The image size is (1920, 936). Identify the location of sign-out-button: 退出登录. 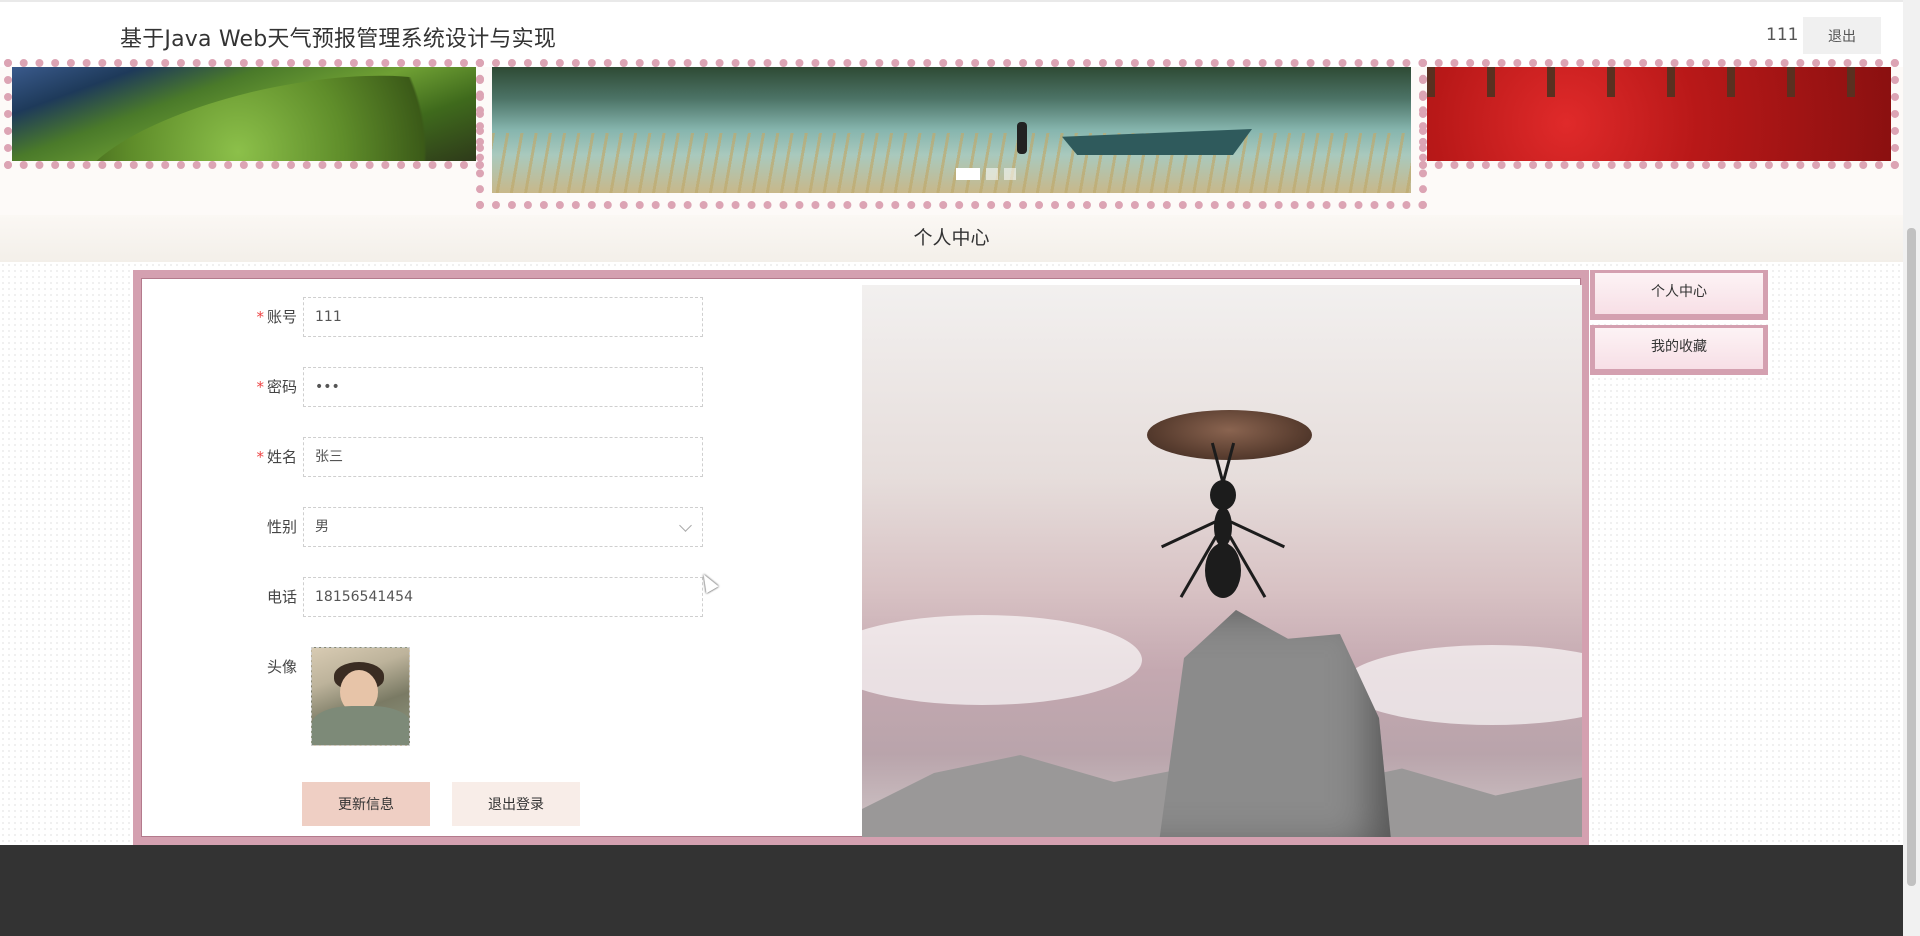
(516, 804).